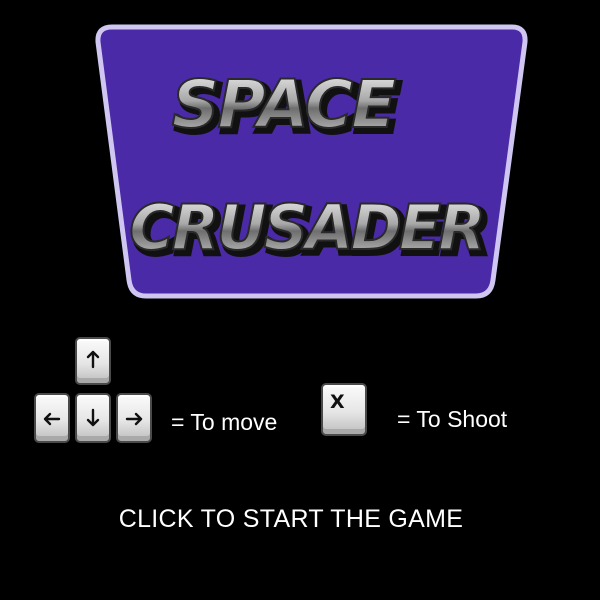 The image size is (600, 600). I want to click on start-game-button: CLICK TO START THE GAME, so click(291, 519).